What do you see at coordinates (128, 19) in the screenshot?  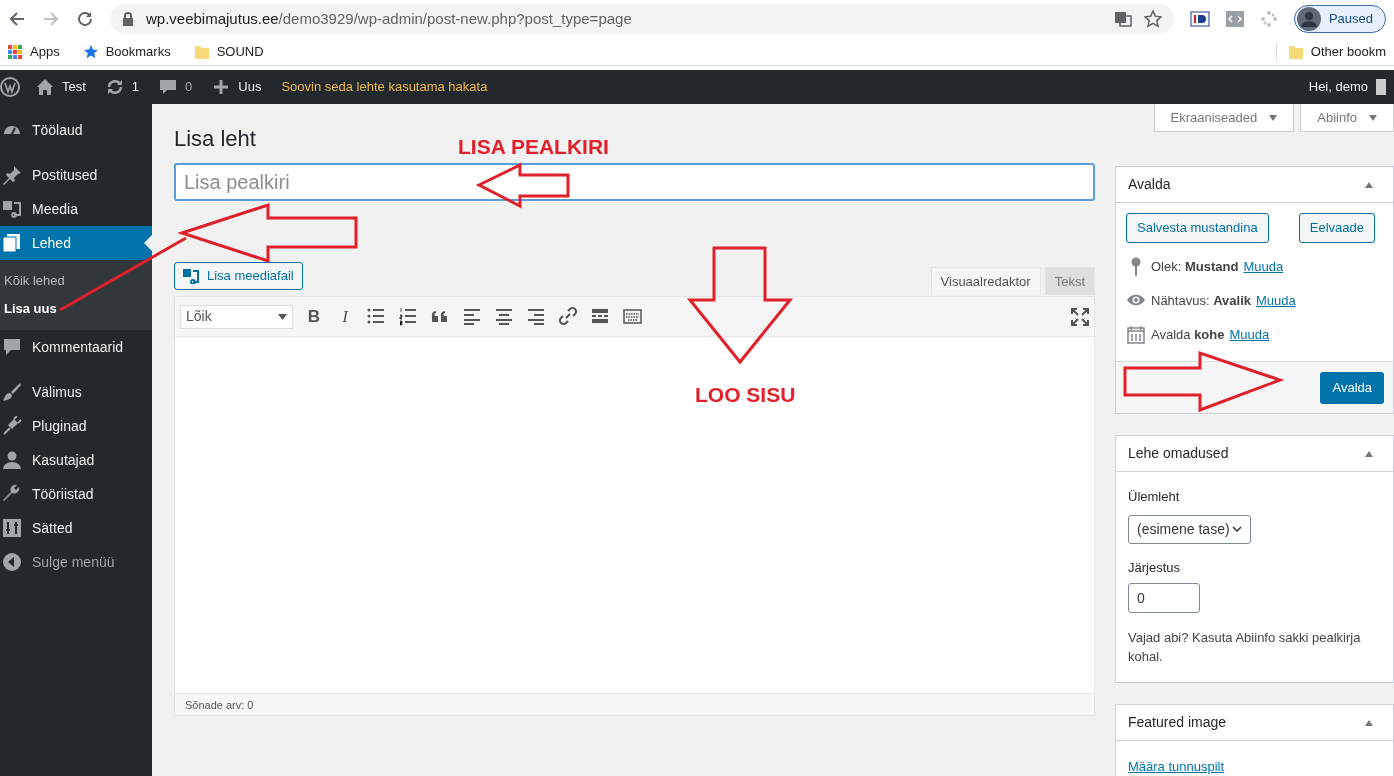 I see `lock-icon` at bounding box center [128, 19].